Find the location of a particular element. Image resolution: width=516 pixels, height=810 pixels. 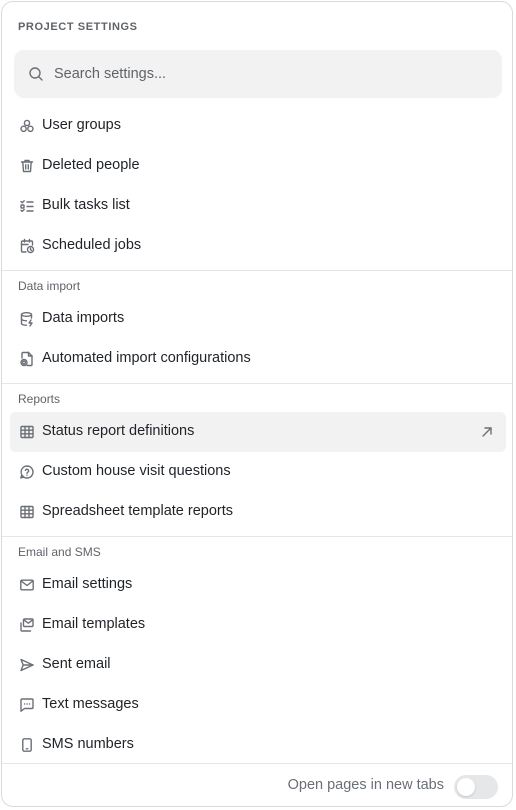

open-new-tabs-label: Open pages in new tabs is located at coordinates (365, 785).